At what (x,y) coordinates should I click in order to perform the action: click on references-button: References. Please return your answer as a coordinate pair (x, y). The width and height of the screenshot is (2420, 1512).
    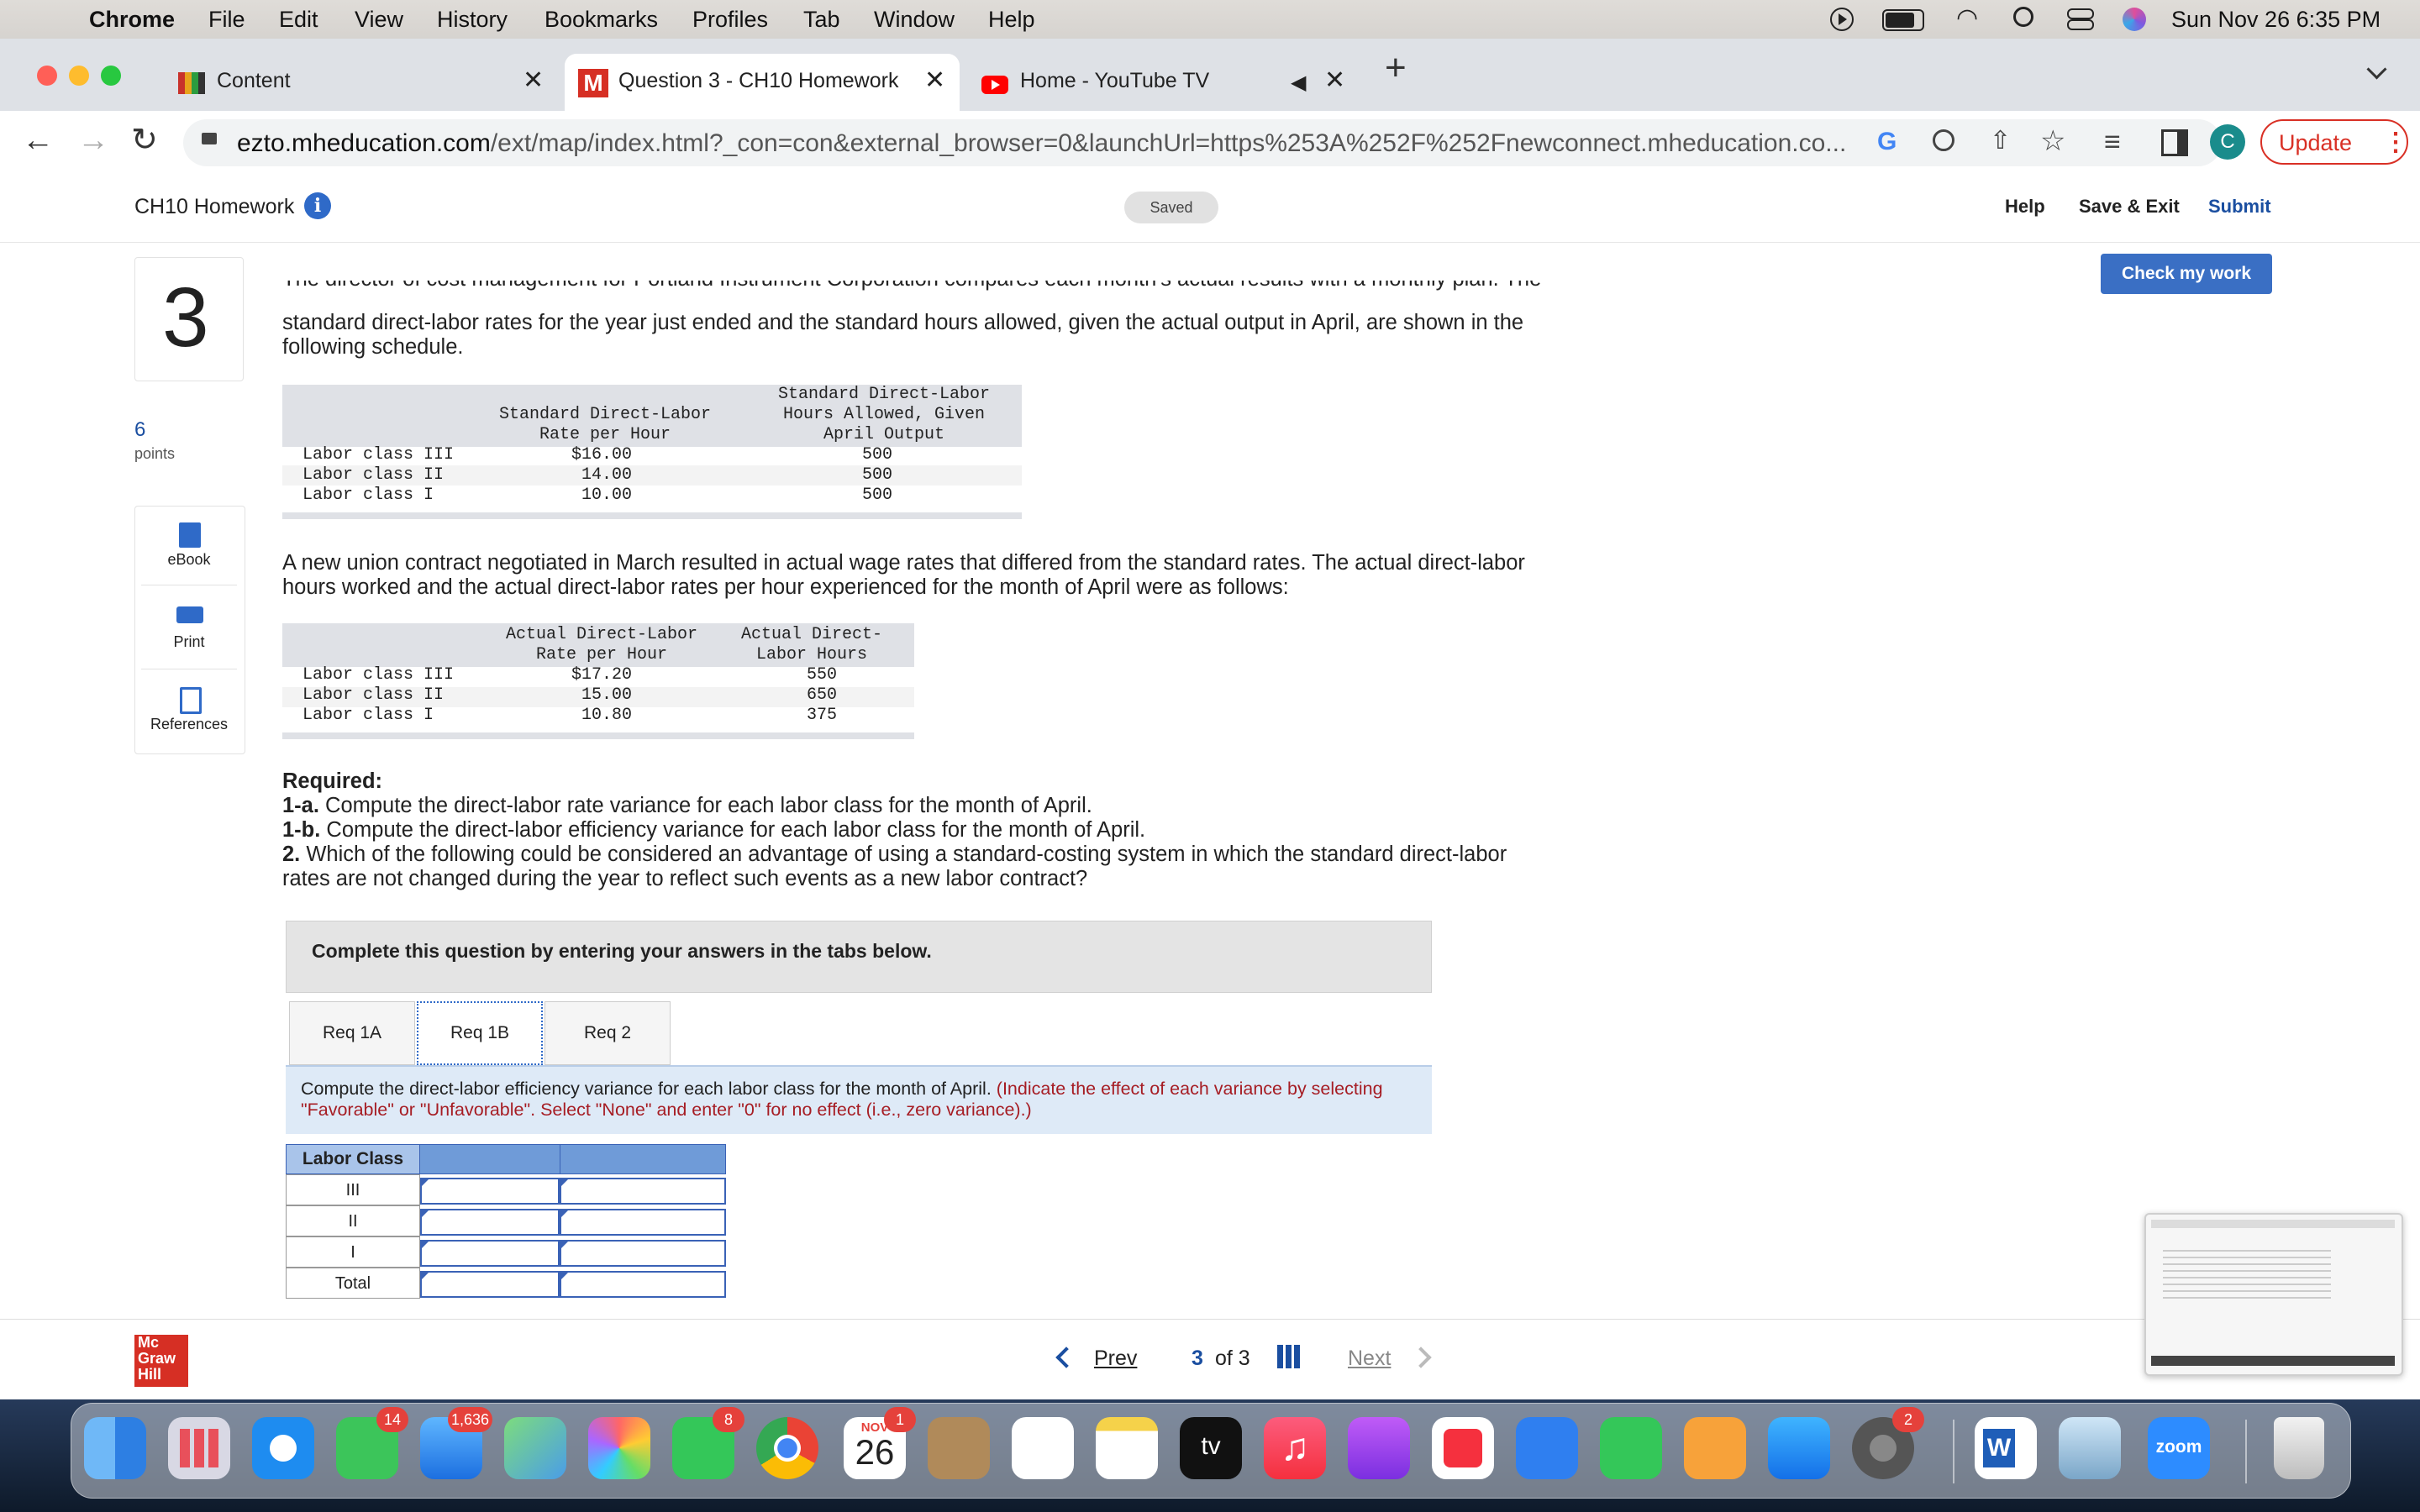
    Looking at the image, I should click on (189, 710).